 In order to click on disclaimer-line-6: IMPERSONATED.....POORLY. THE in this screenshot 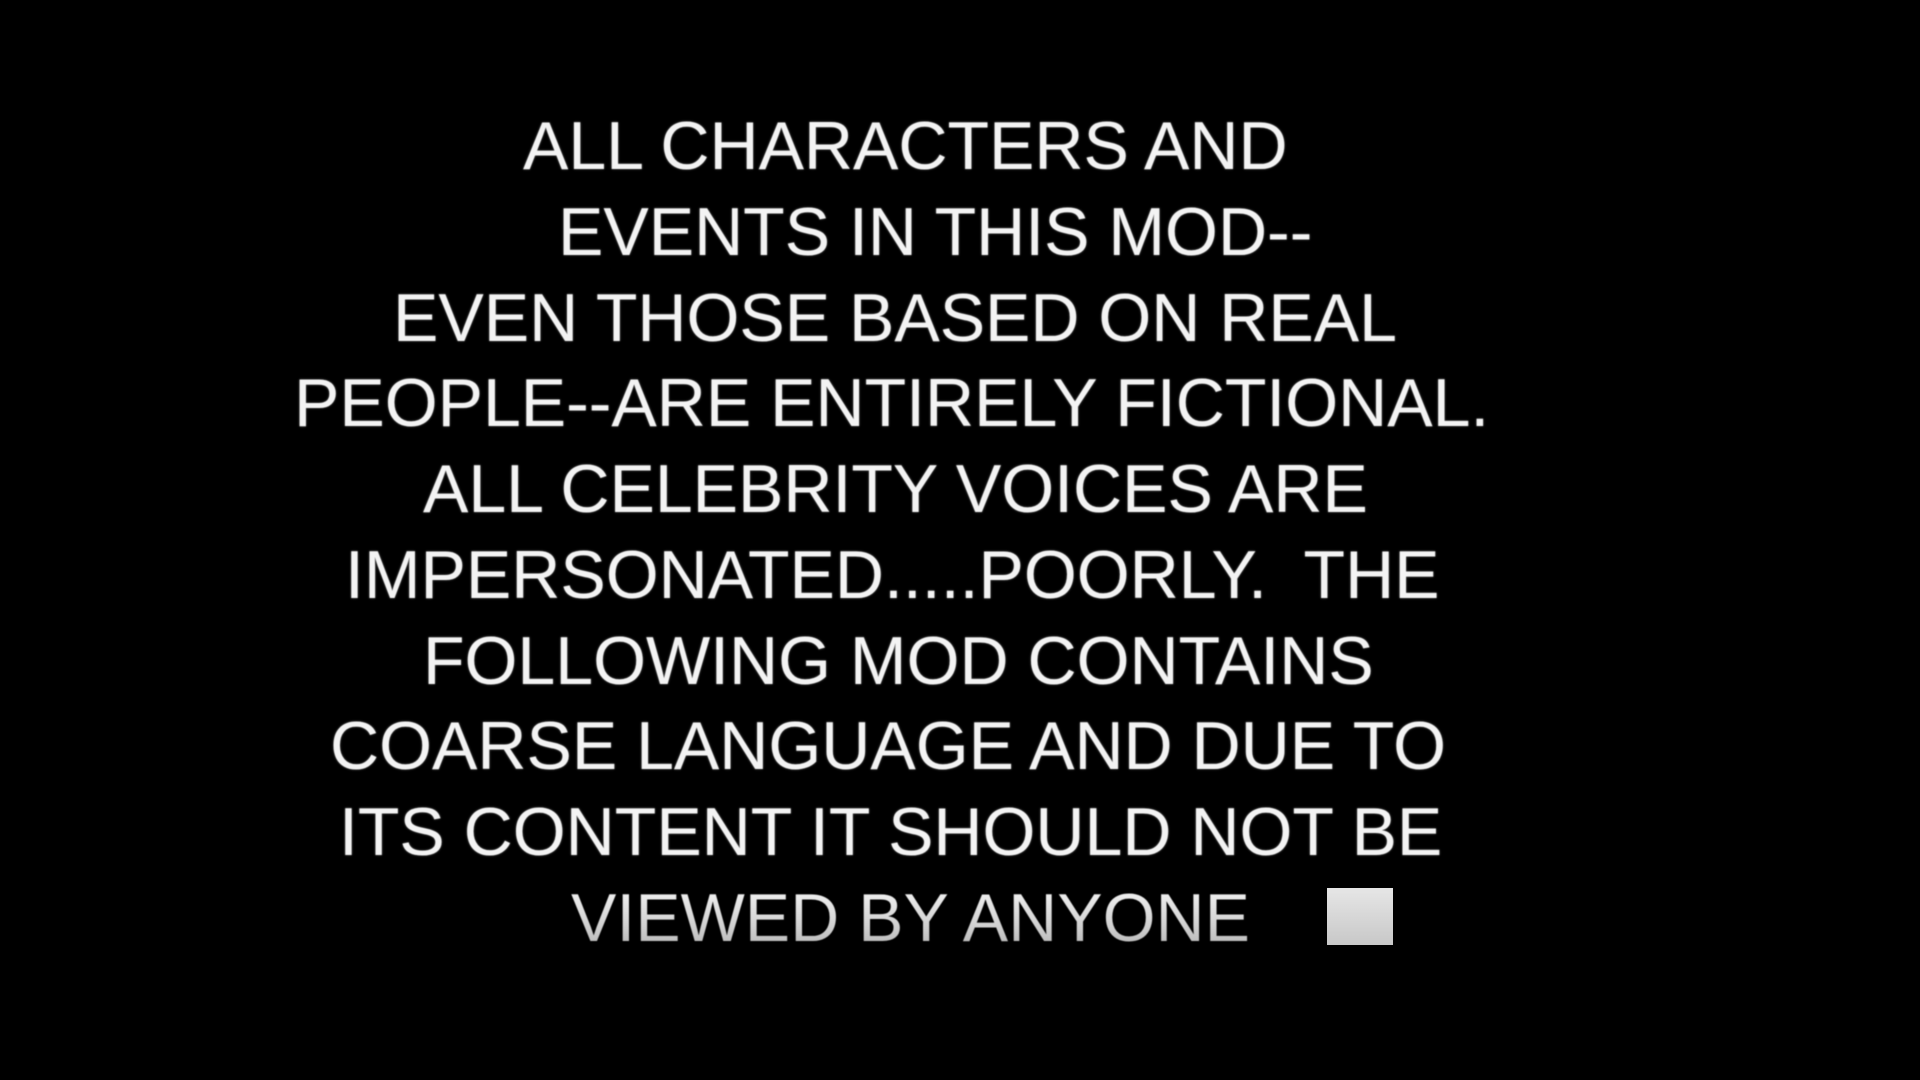, I will do `click(960, 575)`.